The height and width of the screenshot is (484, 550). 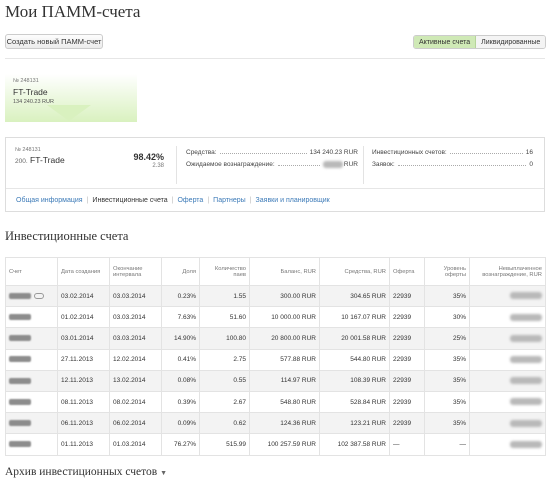 I want to click on cell-created: 08.11.2013, so click(x=83, y=402).